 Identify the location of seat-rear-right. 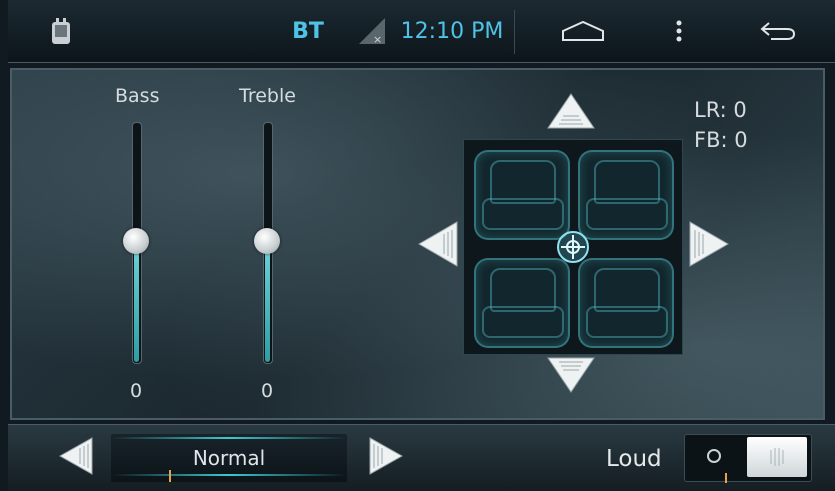
(626, 303).